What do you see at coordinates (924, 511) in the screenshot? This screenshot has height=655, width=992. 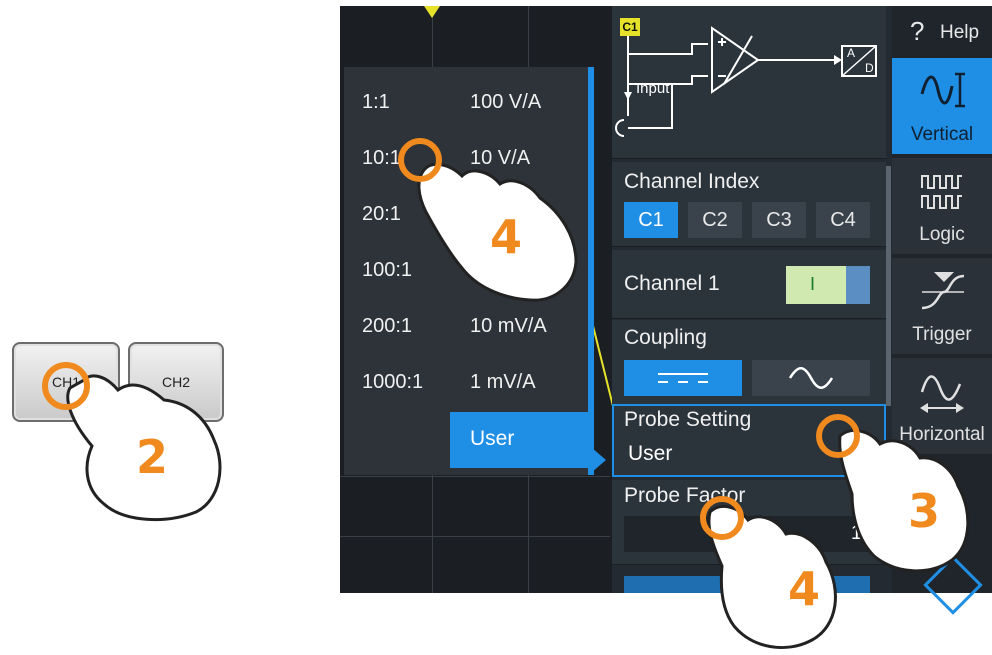 I see `step-number-3: 3` at bounding box center [924, 511].